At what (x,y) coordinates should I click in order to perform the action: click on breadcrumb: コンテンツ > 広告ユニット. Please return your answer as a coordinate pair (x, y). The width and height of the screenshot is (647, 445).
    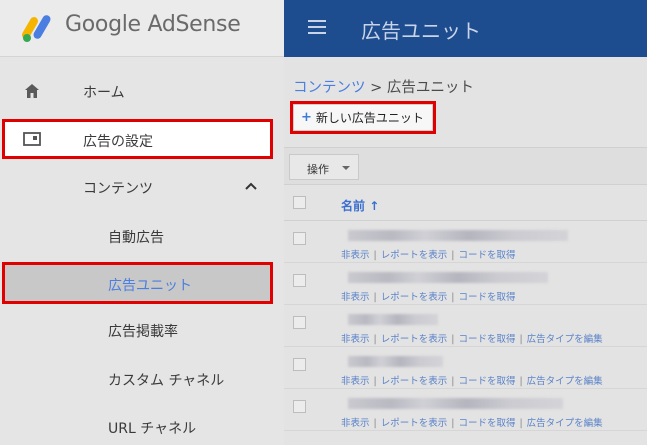
    Looking at the image, I should click on (383, 86).